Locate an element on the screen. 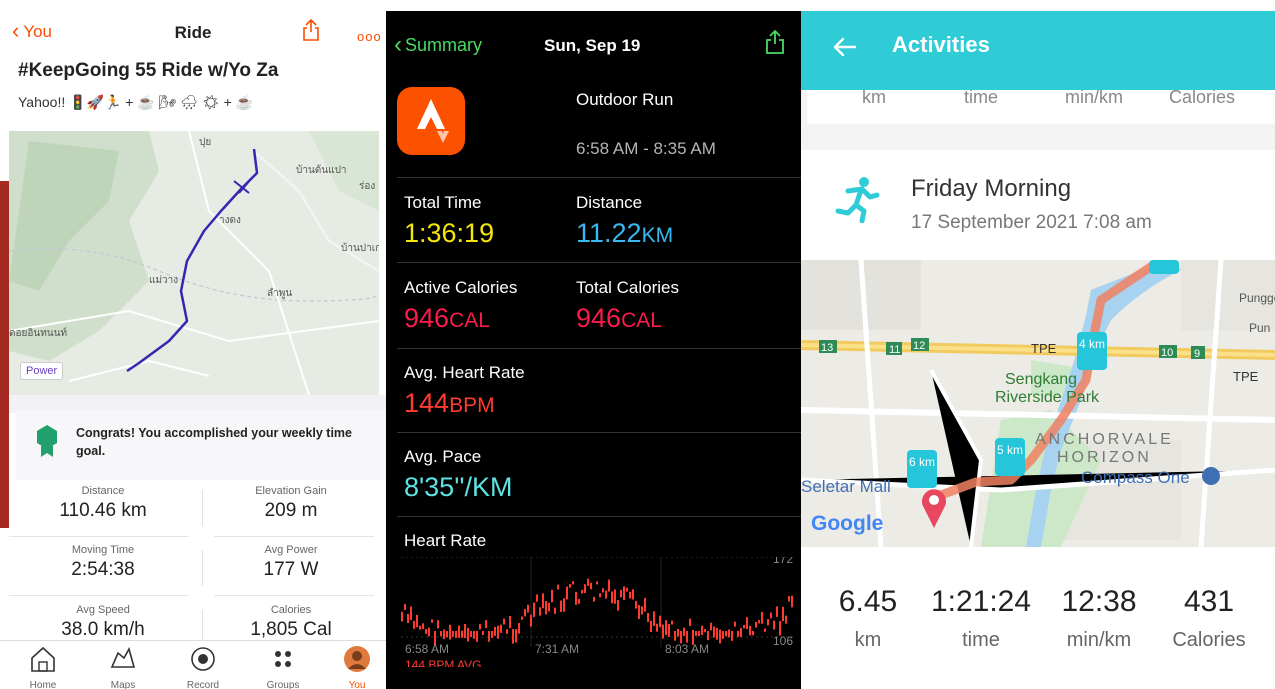  activity-name: Friday Morning is located at coordinates (991, 188).